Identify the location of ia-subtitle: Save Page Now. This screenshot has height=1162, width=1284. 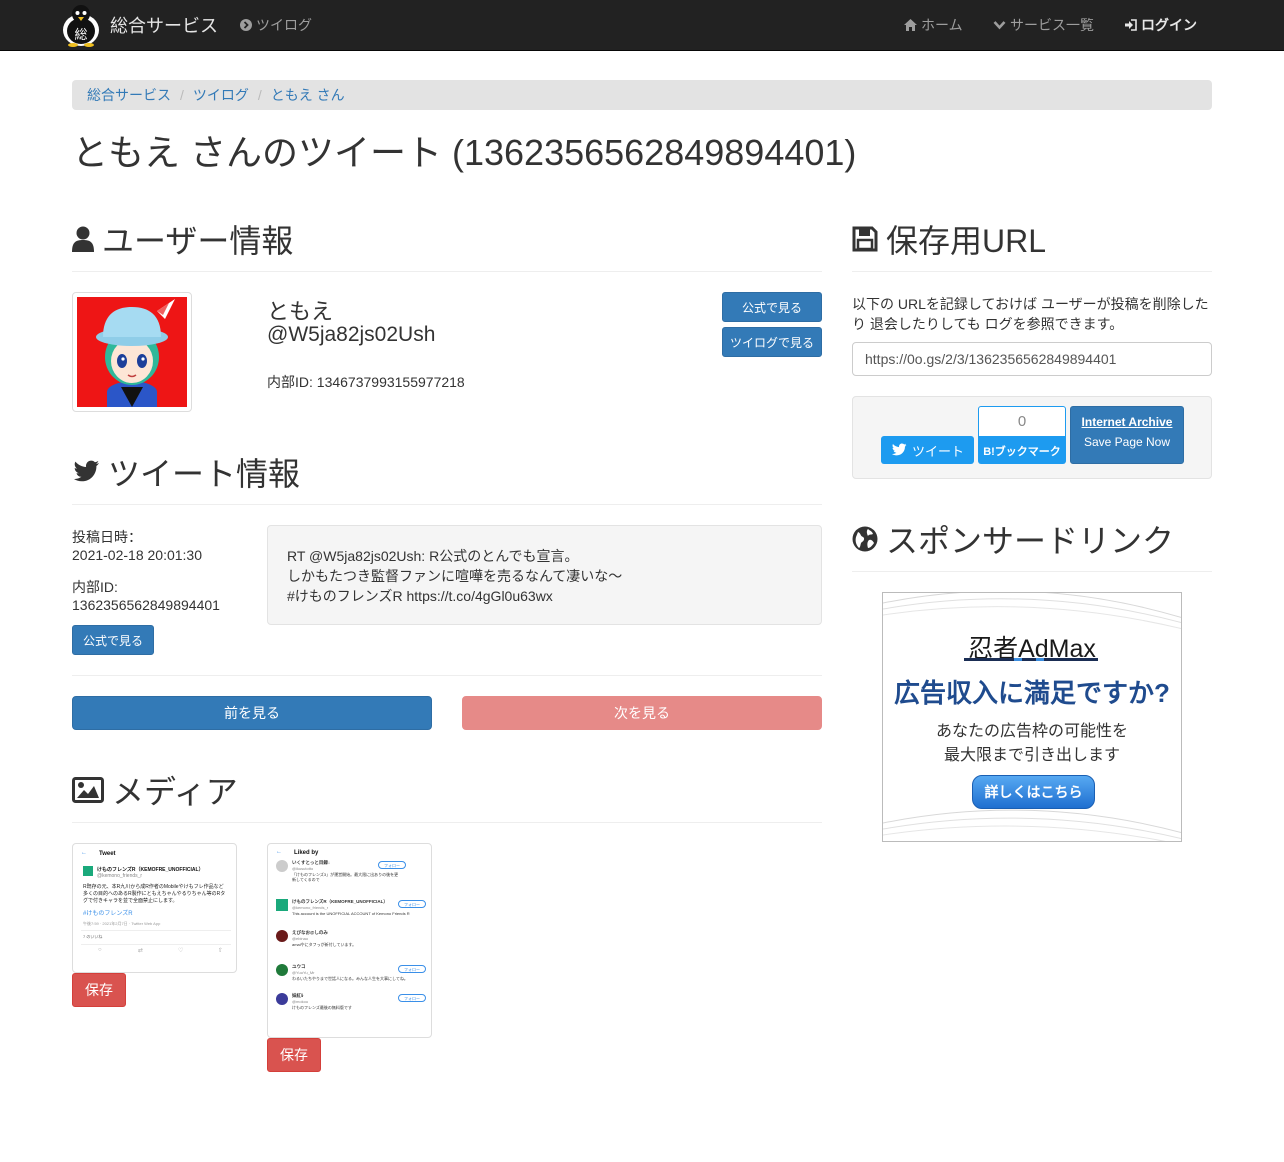
(1127, 442).